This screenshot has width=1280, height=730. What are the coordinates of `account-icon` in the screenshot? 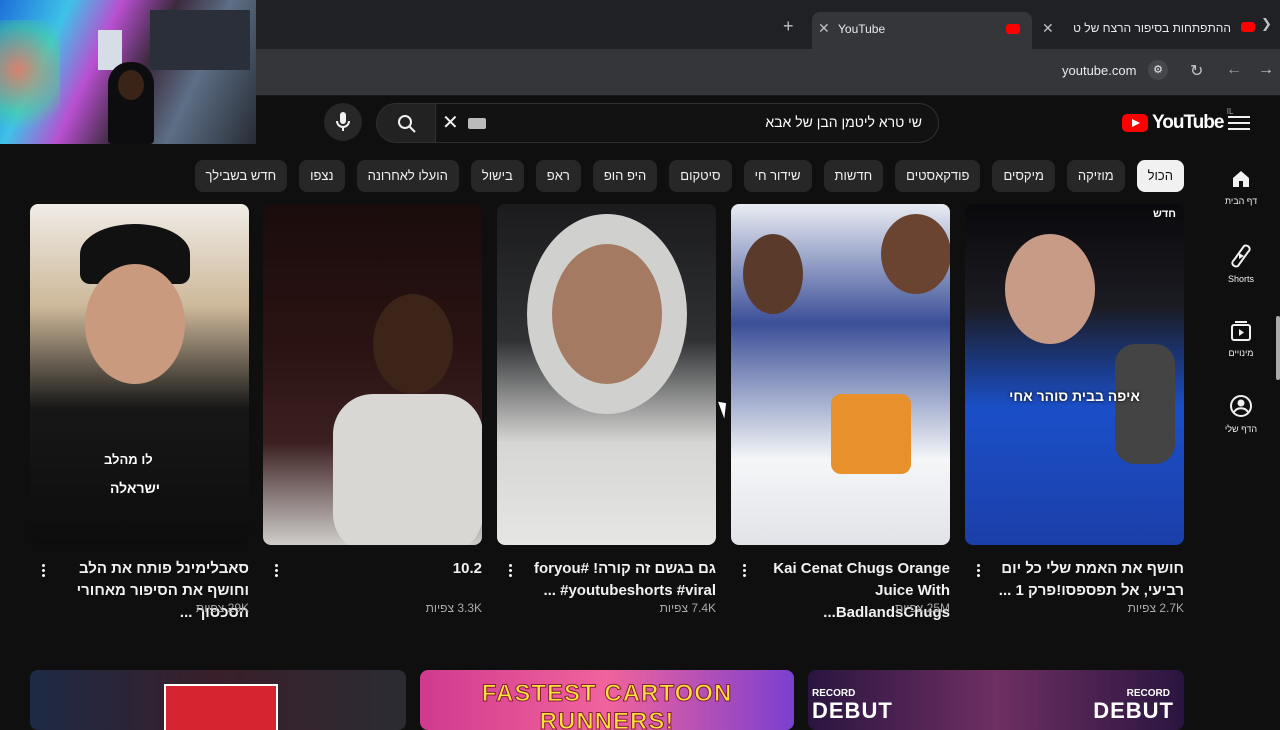 It's located at (1241, 406).